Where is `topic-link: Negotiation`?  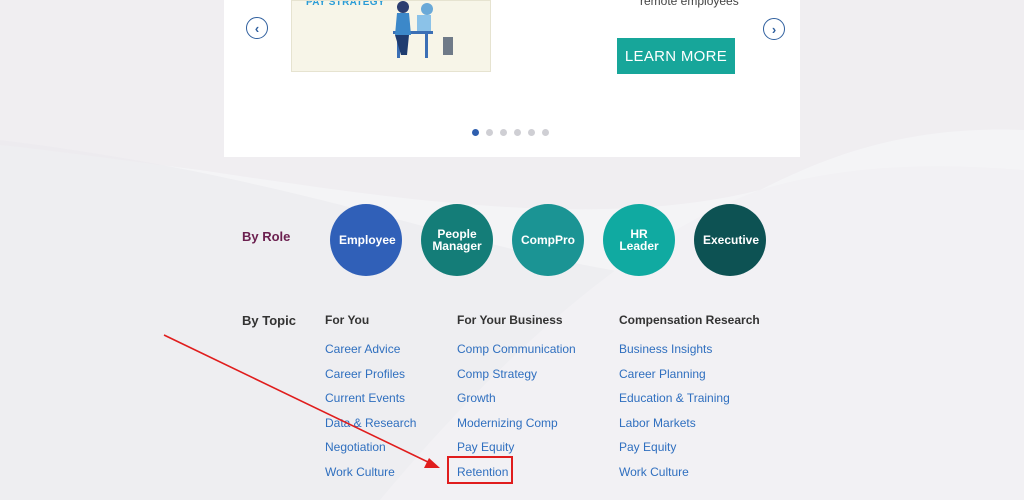
topic-link: Negotiation is located at coordinates (370, 452).